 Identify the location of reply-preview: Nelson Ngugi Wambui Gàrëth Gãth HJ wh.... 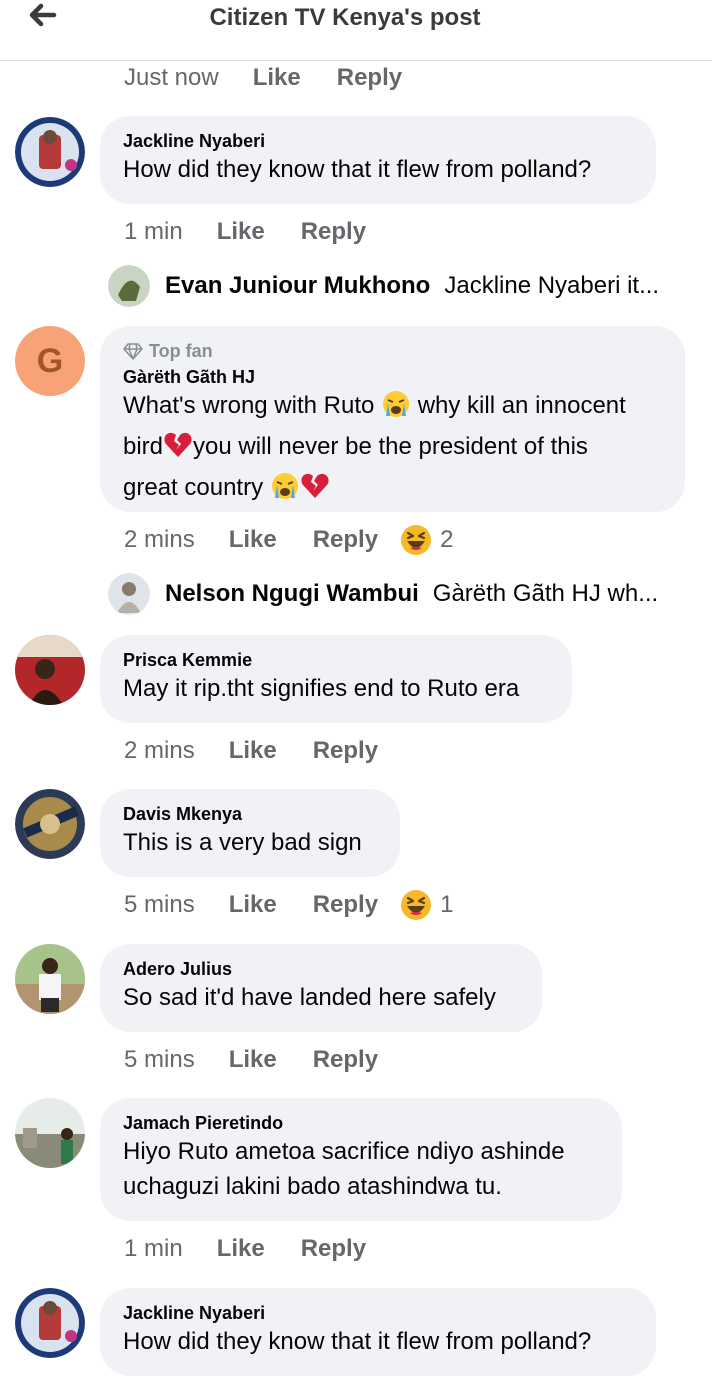
(425, 594).